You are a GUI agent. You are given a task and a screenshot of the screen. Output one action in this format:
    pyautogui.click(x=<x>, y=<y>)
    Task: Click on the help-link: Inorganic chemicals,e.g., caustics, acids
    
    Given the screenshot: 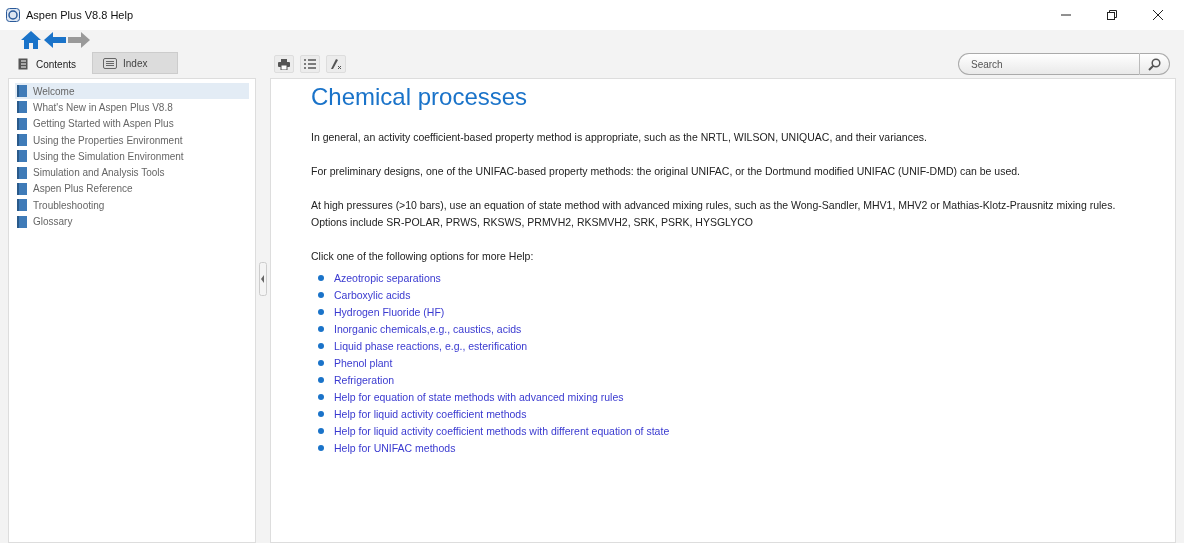 What is the action you would take?
    pyautogui.click(x=428, y=328)
    